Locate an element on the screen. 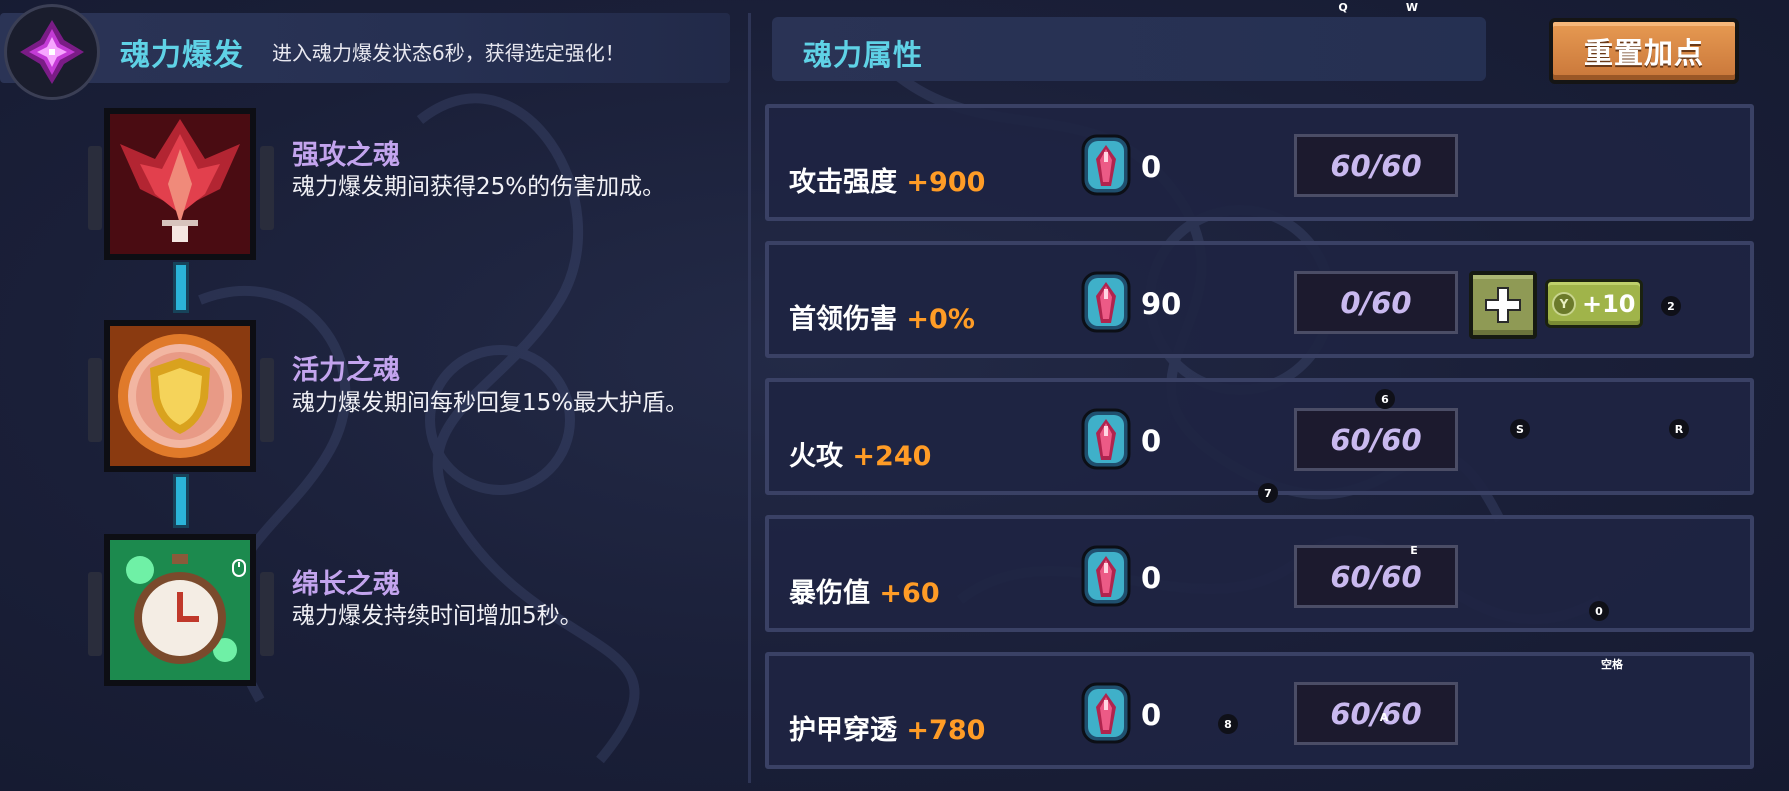 This screenshot has width=1789, height=791. attribute-row-attack: 攻击强度 +900 0 60/60 is located at coordinates (1259, 162).